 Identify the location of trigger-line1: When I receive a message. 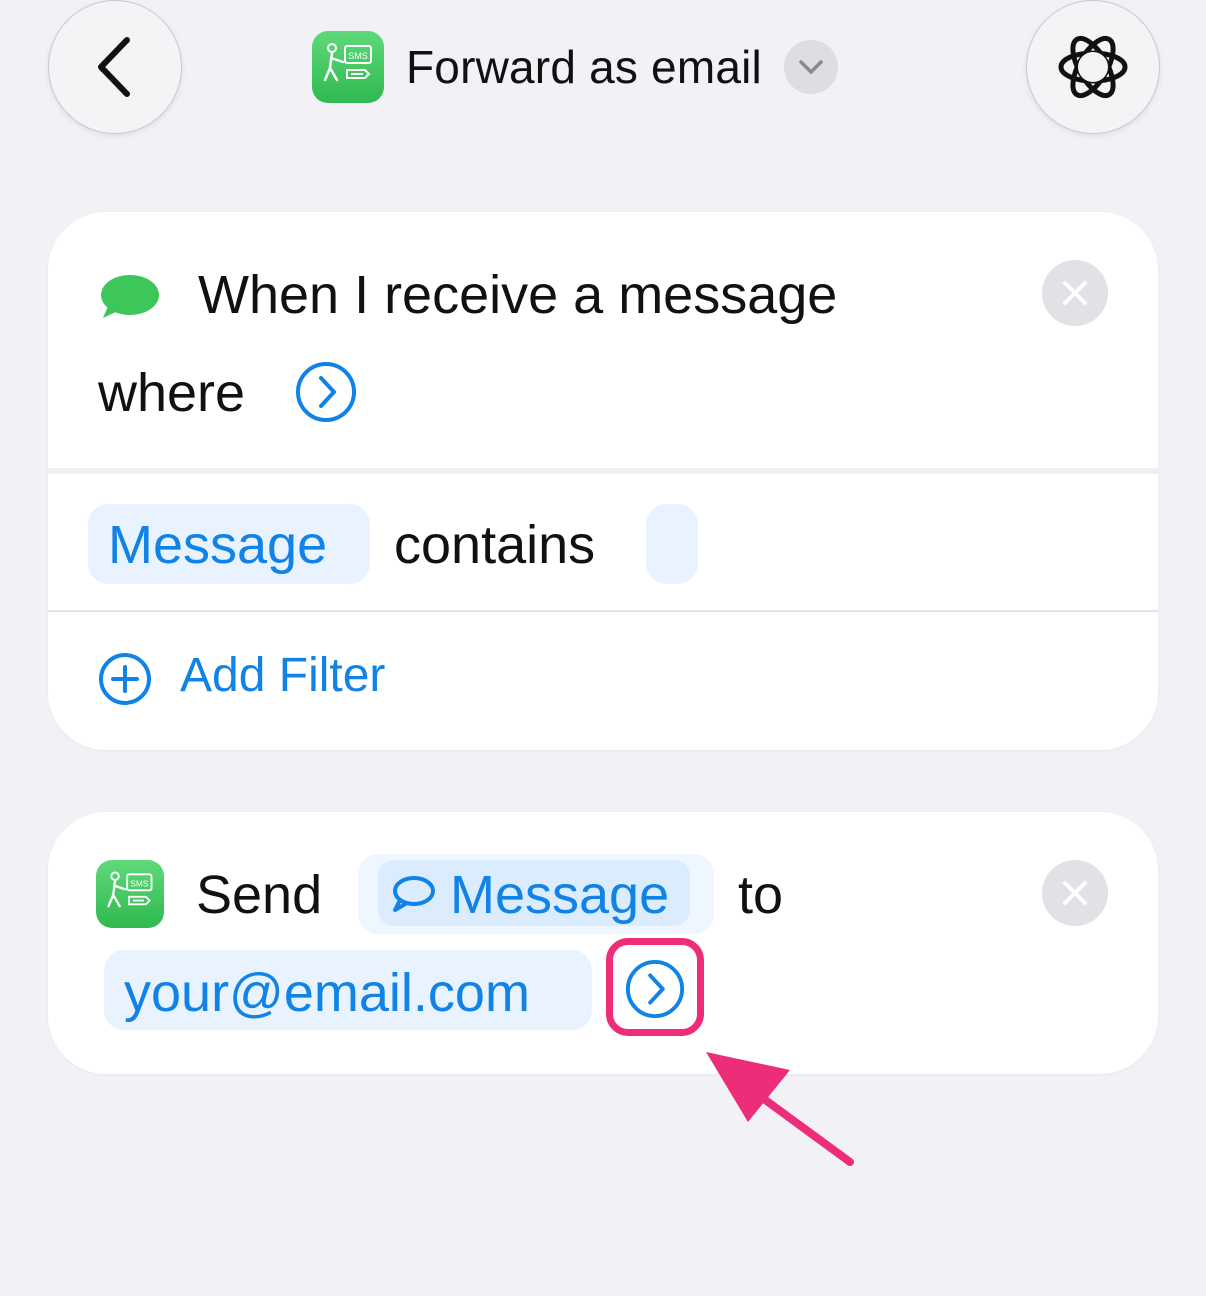
(518, 295).